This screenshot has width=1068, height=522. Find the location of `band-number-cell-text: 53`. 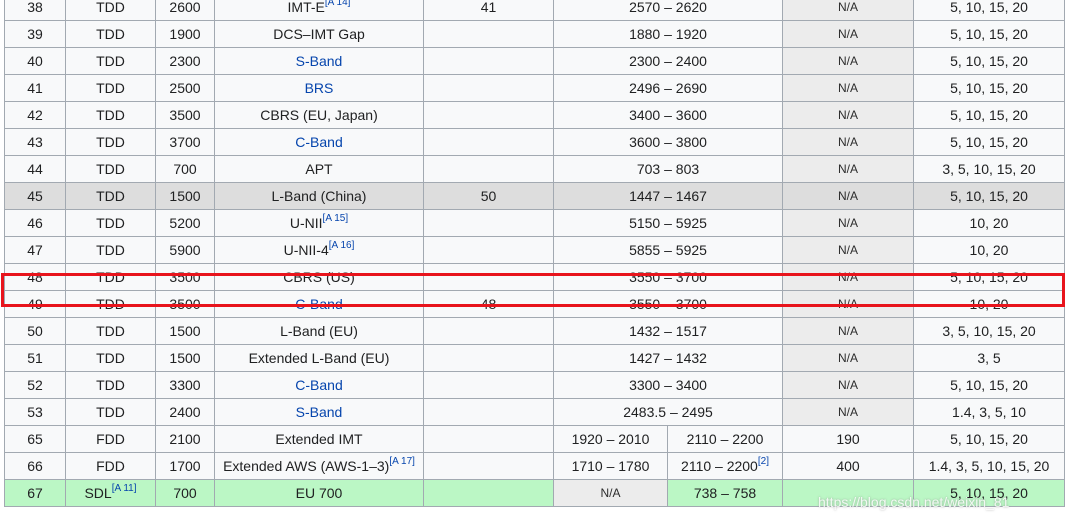

band-number-cell-text: 53 is located at coordinates (35, 412).